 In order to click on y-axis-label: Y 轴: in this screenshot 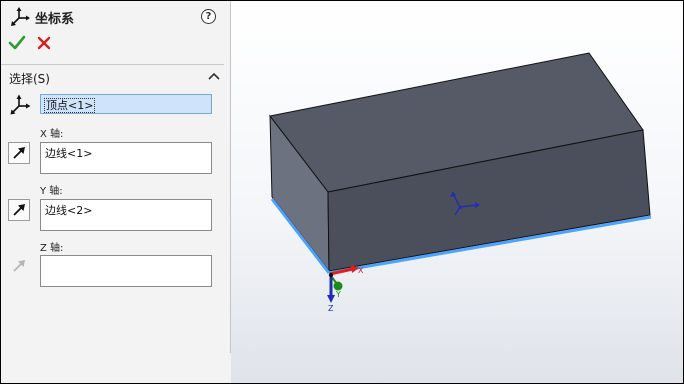, I will do `click(51, 191)`.